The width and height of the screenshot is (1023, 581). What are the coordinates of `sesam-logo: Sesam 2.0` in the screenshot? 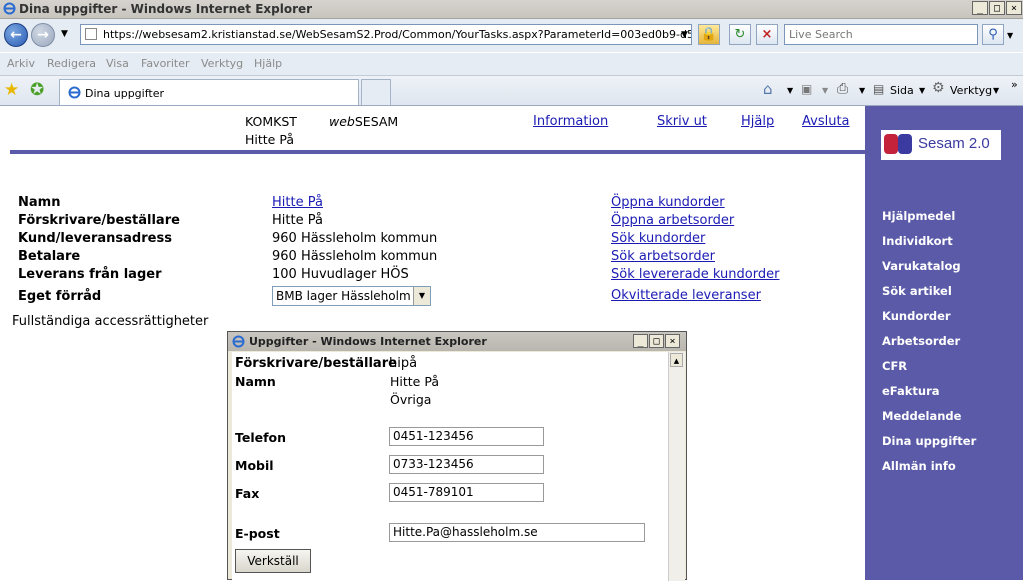 It's located at (941, 145).